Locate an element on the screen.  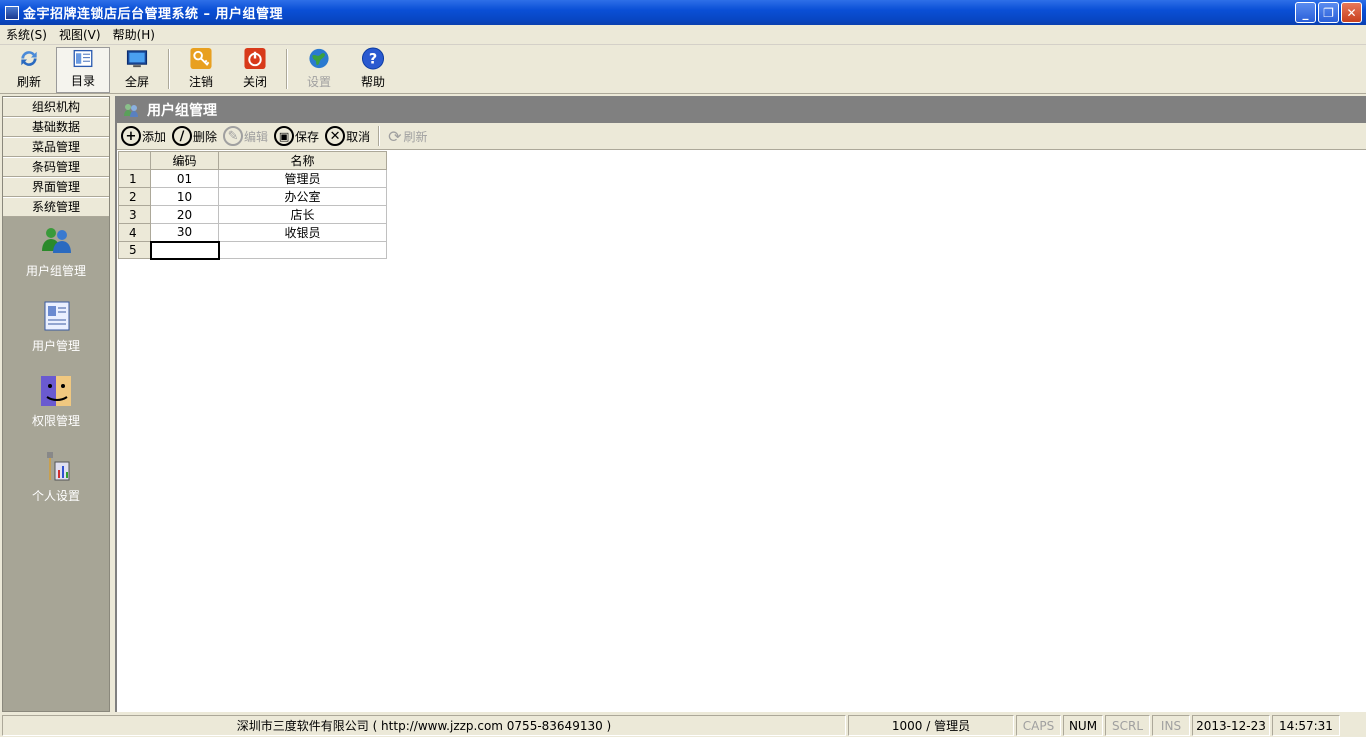
close-window-button: ✕ is located at coordinates (1351, 12).